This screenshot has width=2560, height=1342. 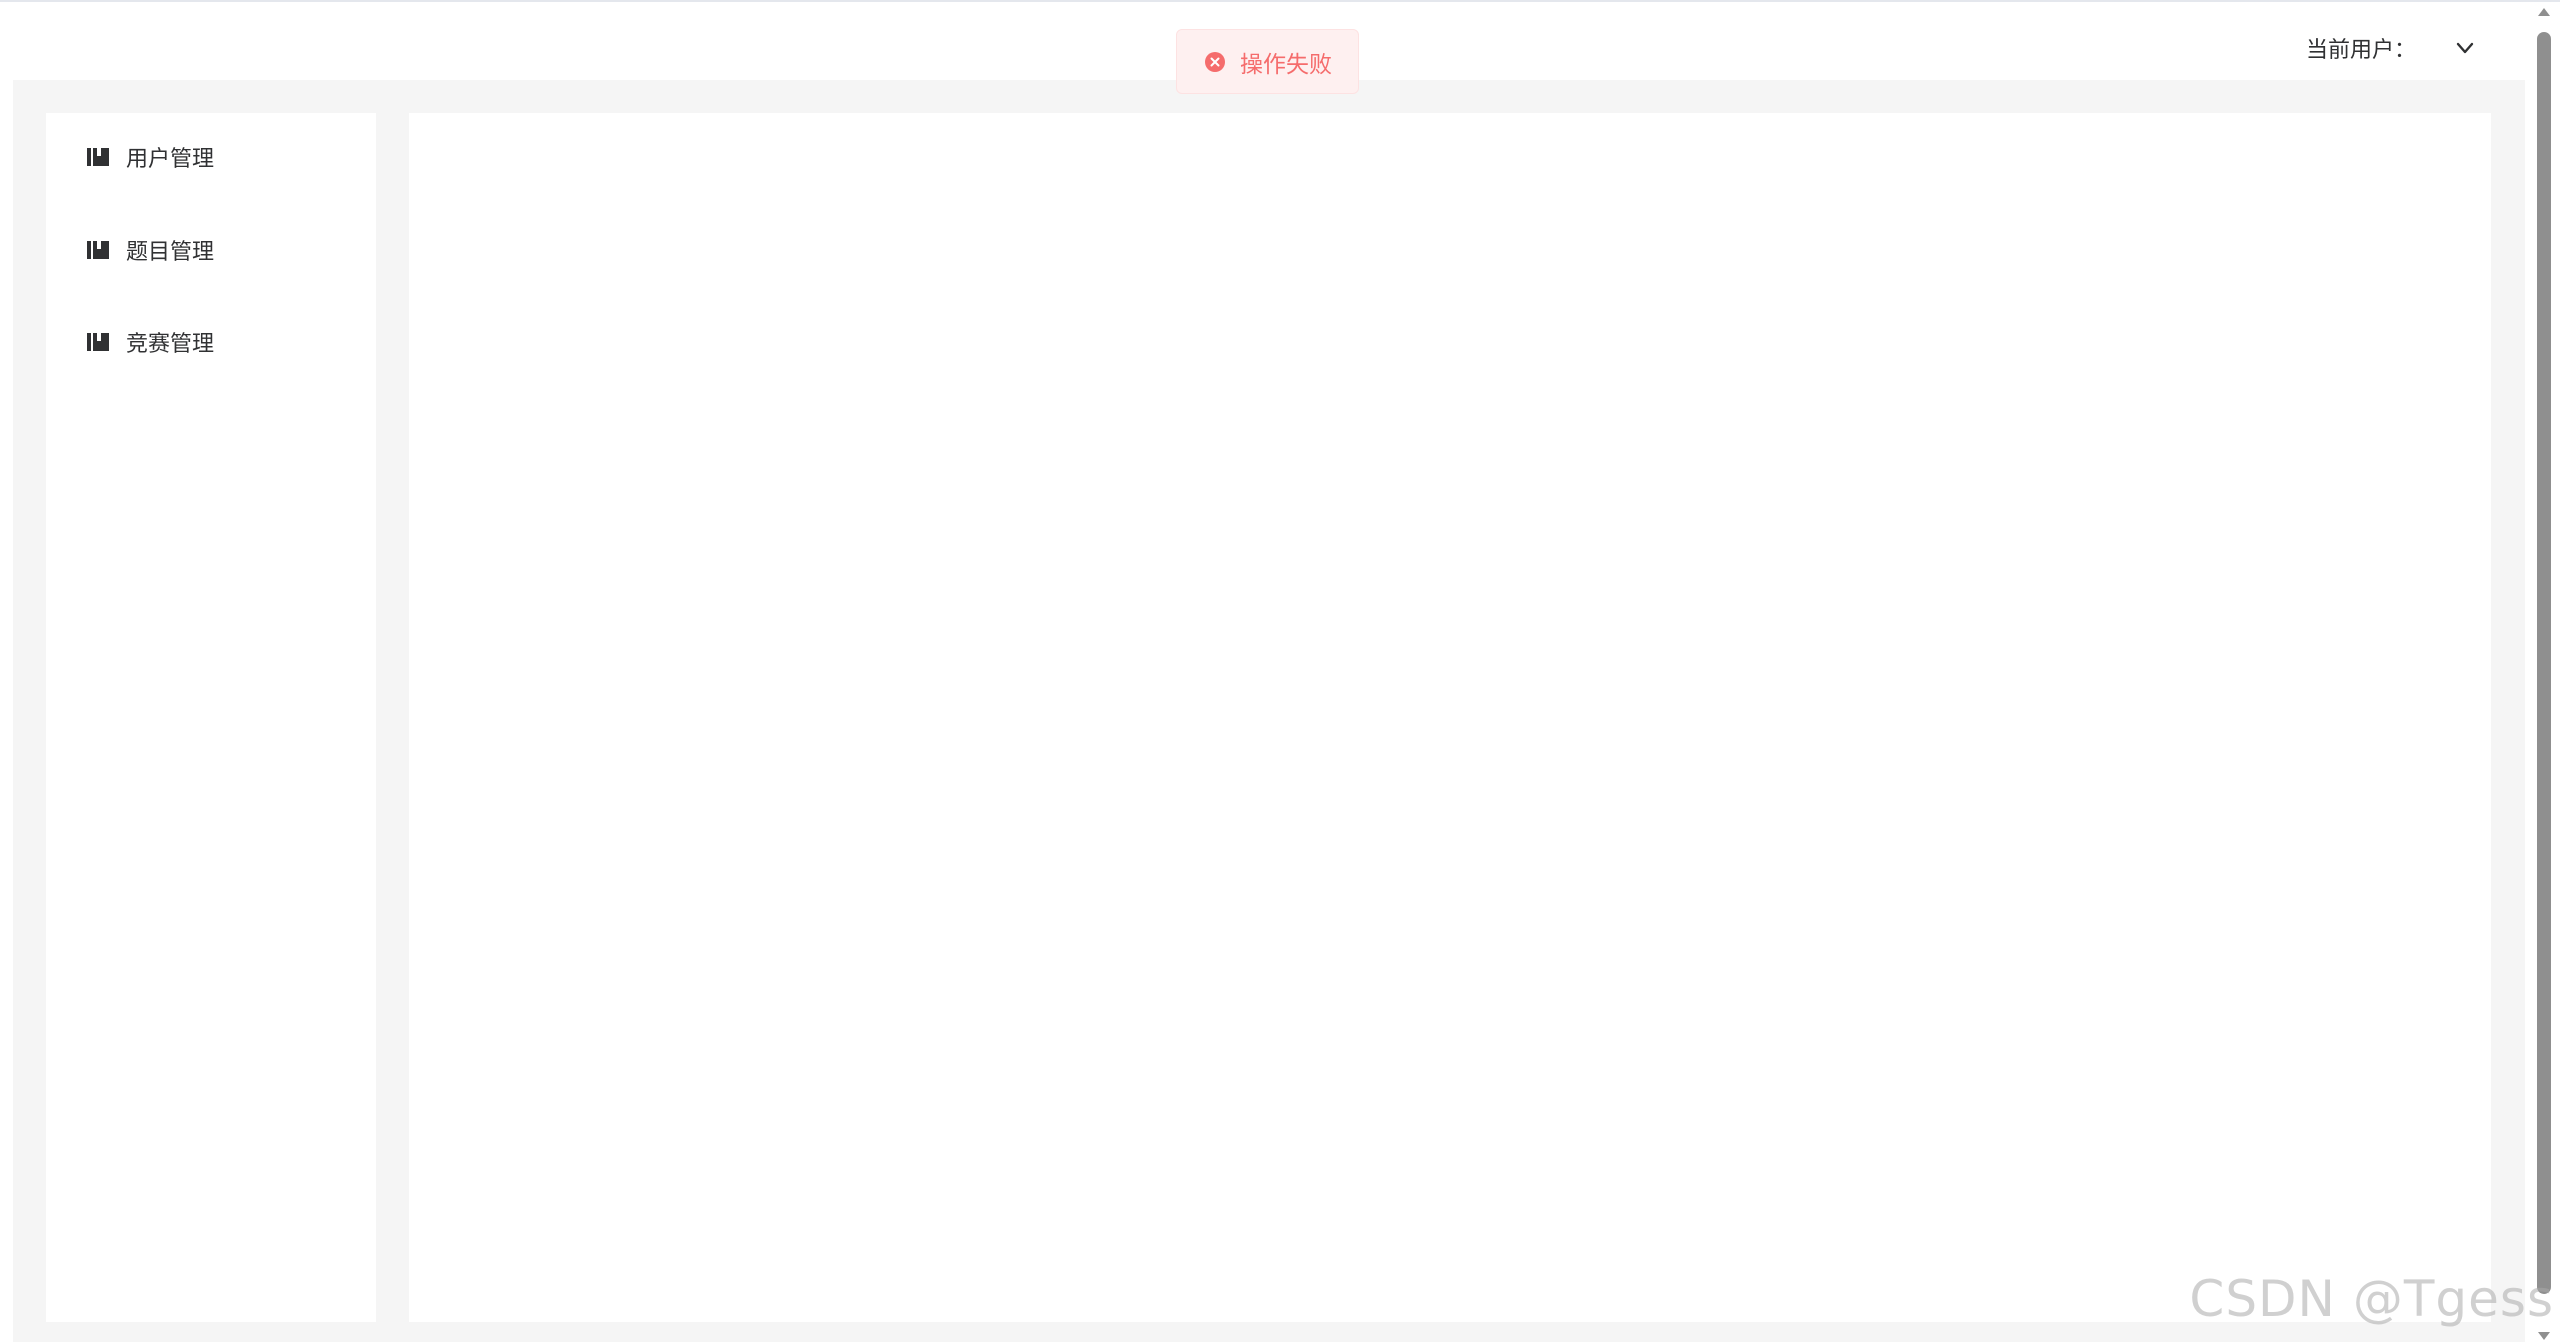 What do you see at coordinates (170, 159) in the screenshot?
I see `sidebar-item-label: 用户管理` at bounding box center [170, 159].